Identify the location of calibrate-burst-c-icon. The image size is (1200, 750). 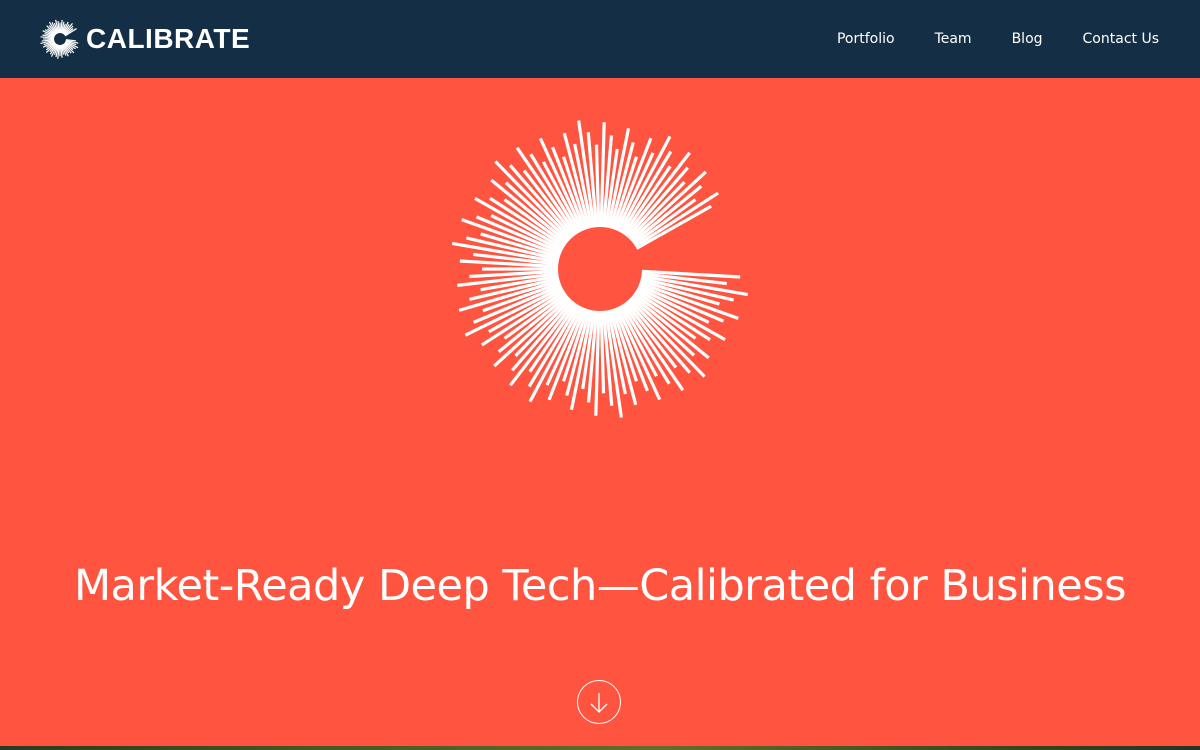
(600, 269).